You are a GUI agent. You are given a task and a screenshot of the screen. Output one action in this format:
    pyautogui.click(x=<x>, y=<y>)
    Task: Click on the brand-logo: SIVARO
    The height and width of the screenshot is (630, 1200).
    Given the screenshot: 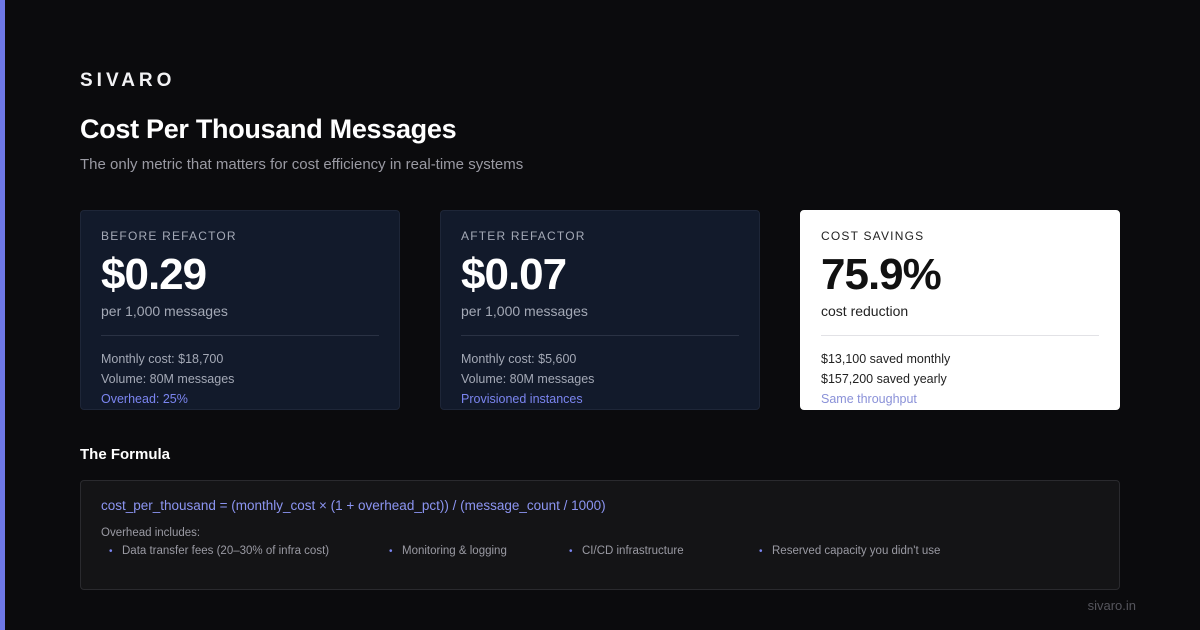 What is the action you would take?
    pyautogui.click(x=128, y=80)
    